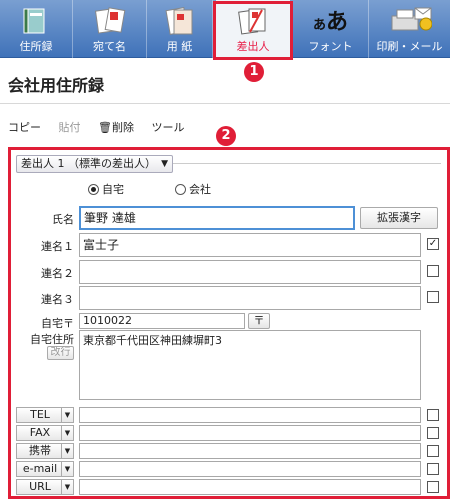  I want to click on email-type-select: e-mail ▼, so click(45, 469).